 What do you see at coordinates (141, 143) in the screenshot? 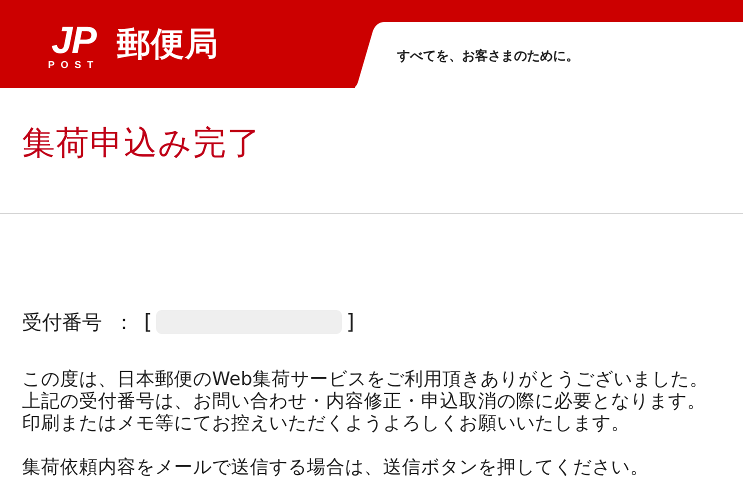
I see `page-title: 集荷申込み完了` at bounding box center [141, 143].